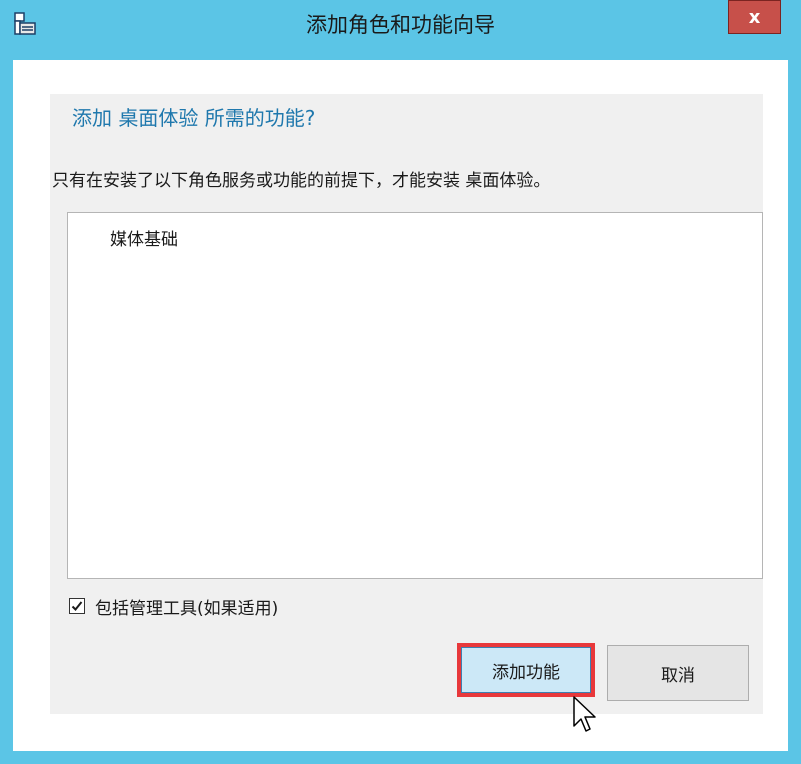  I want to click on close-button: x, so click(754, 17).